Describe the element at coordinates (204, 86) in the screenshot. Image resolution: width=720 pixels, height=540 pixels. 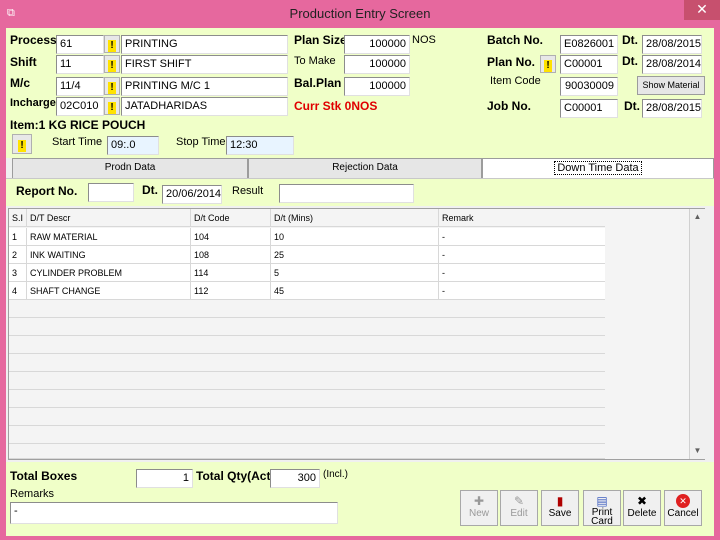
I see `mc-name-field: PRINTING M/C 1` at that location.